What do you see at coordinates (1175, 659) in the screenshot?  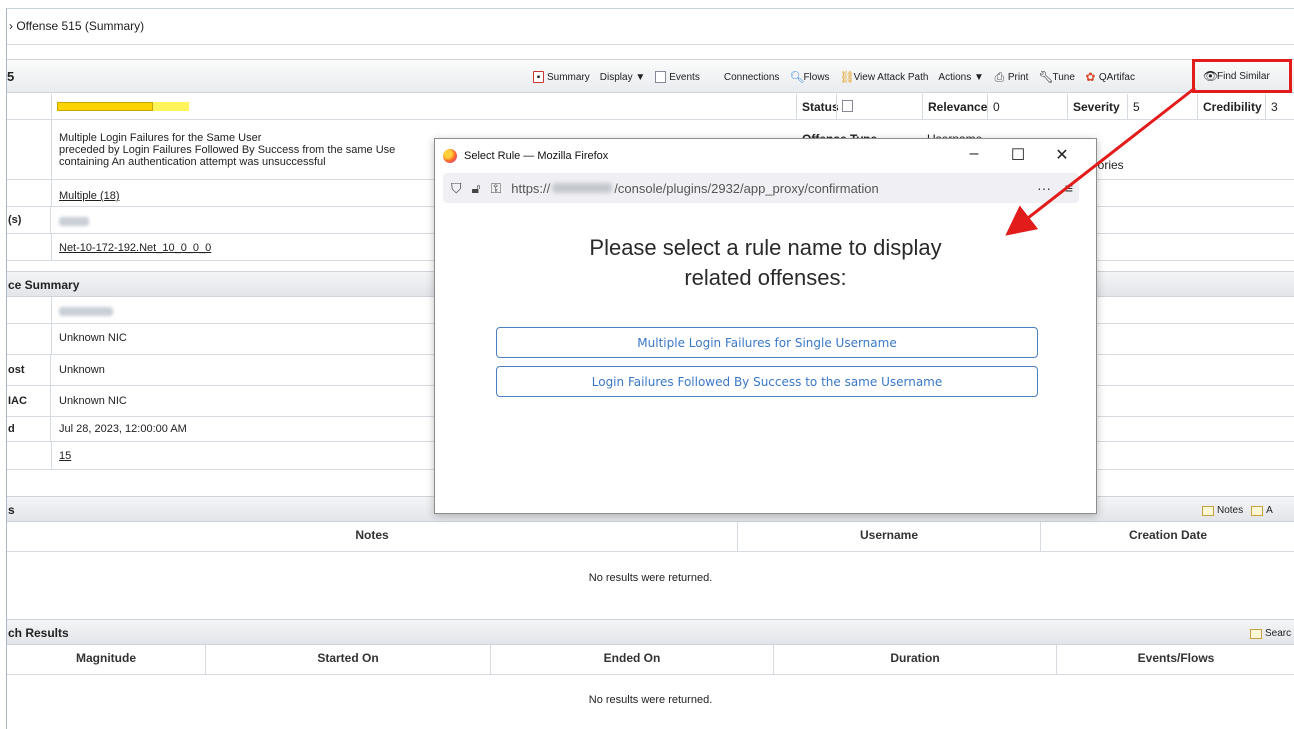 I see `col-events-flows: Events/Flows` at bounding box center [1175, 659].